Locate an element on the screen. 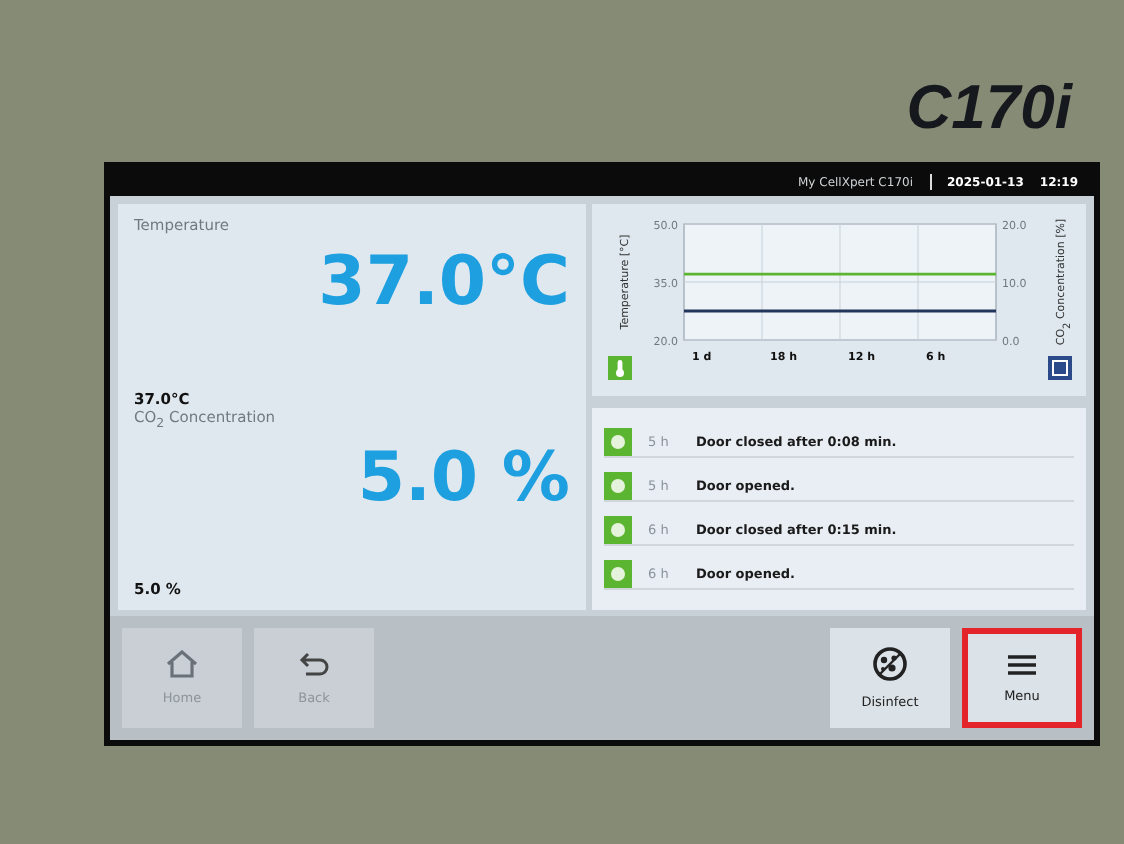 The height and width of the screenshot is (844, 1124). menu-icon is located at coordinates (1022, 664).